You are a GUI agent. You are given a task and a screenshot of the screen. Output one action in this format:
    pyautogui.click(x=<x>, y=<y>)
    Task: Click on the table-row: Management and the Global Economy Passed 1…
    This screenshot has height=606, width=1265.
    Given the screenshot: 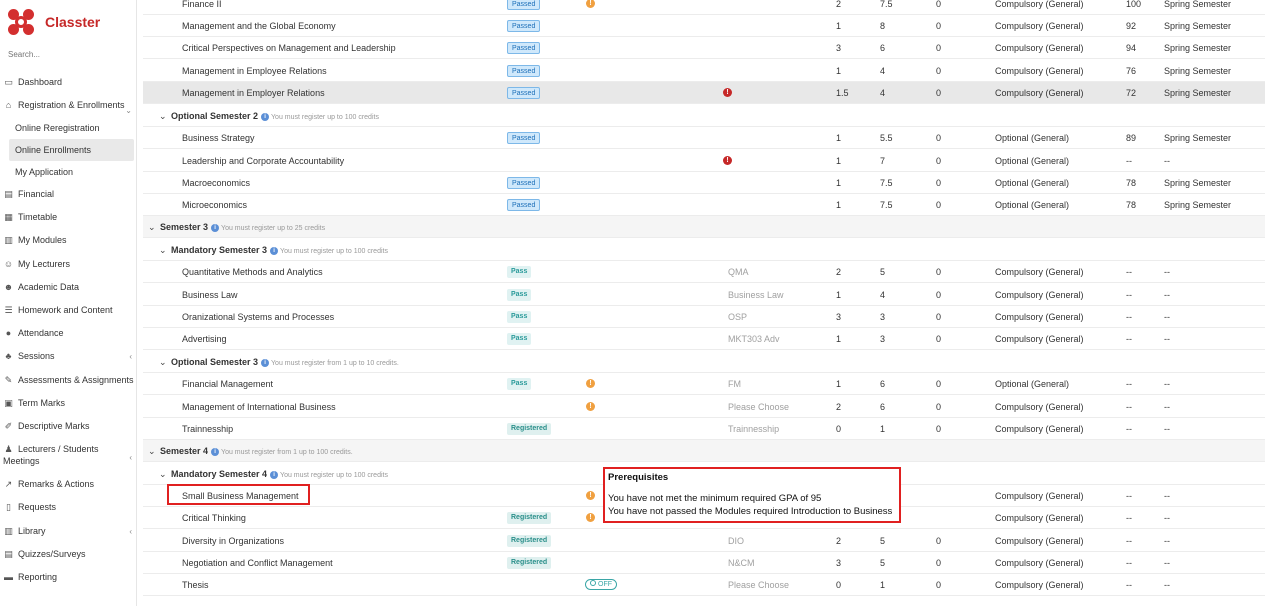 What is the action you would take?
    pyautogui.click(x=704, y=26)
    